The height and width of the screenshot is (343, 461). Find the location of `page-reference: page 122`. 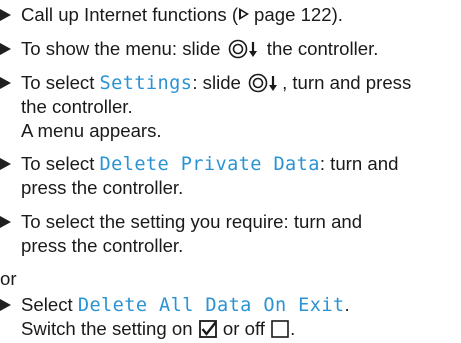

page-reference: page 122 is located at coordinates (293, 14).